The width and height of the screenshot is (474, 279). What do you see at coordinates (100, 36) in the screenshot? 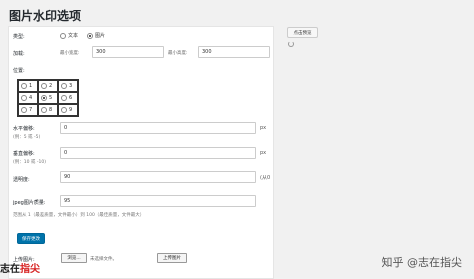
I see `type-option-image-label: 图片` at bounding box center [100, 36].